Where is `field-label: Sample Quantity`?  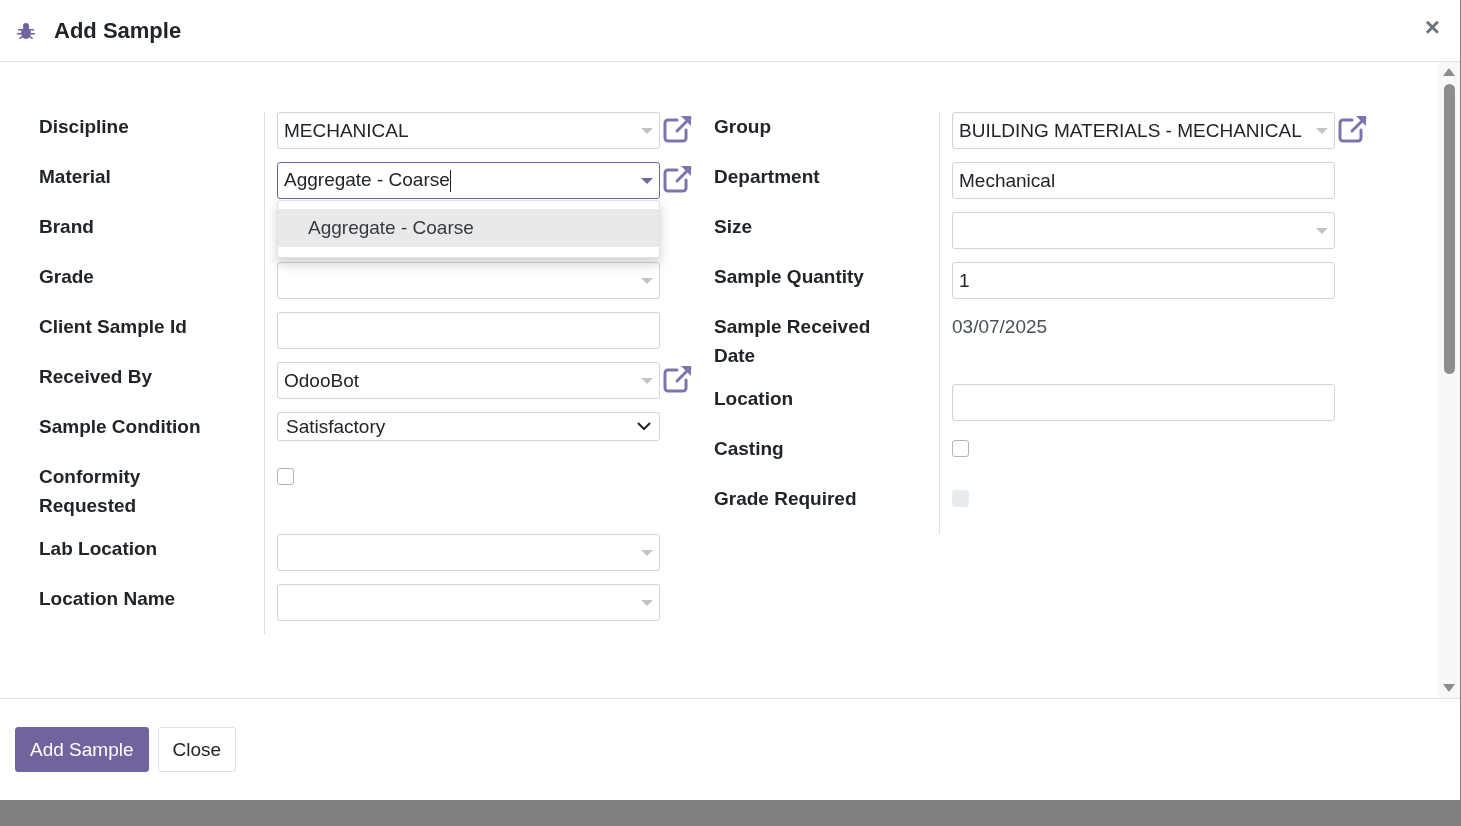 field-label: Sample Quantity is located at coordinates (789, 277).